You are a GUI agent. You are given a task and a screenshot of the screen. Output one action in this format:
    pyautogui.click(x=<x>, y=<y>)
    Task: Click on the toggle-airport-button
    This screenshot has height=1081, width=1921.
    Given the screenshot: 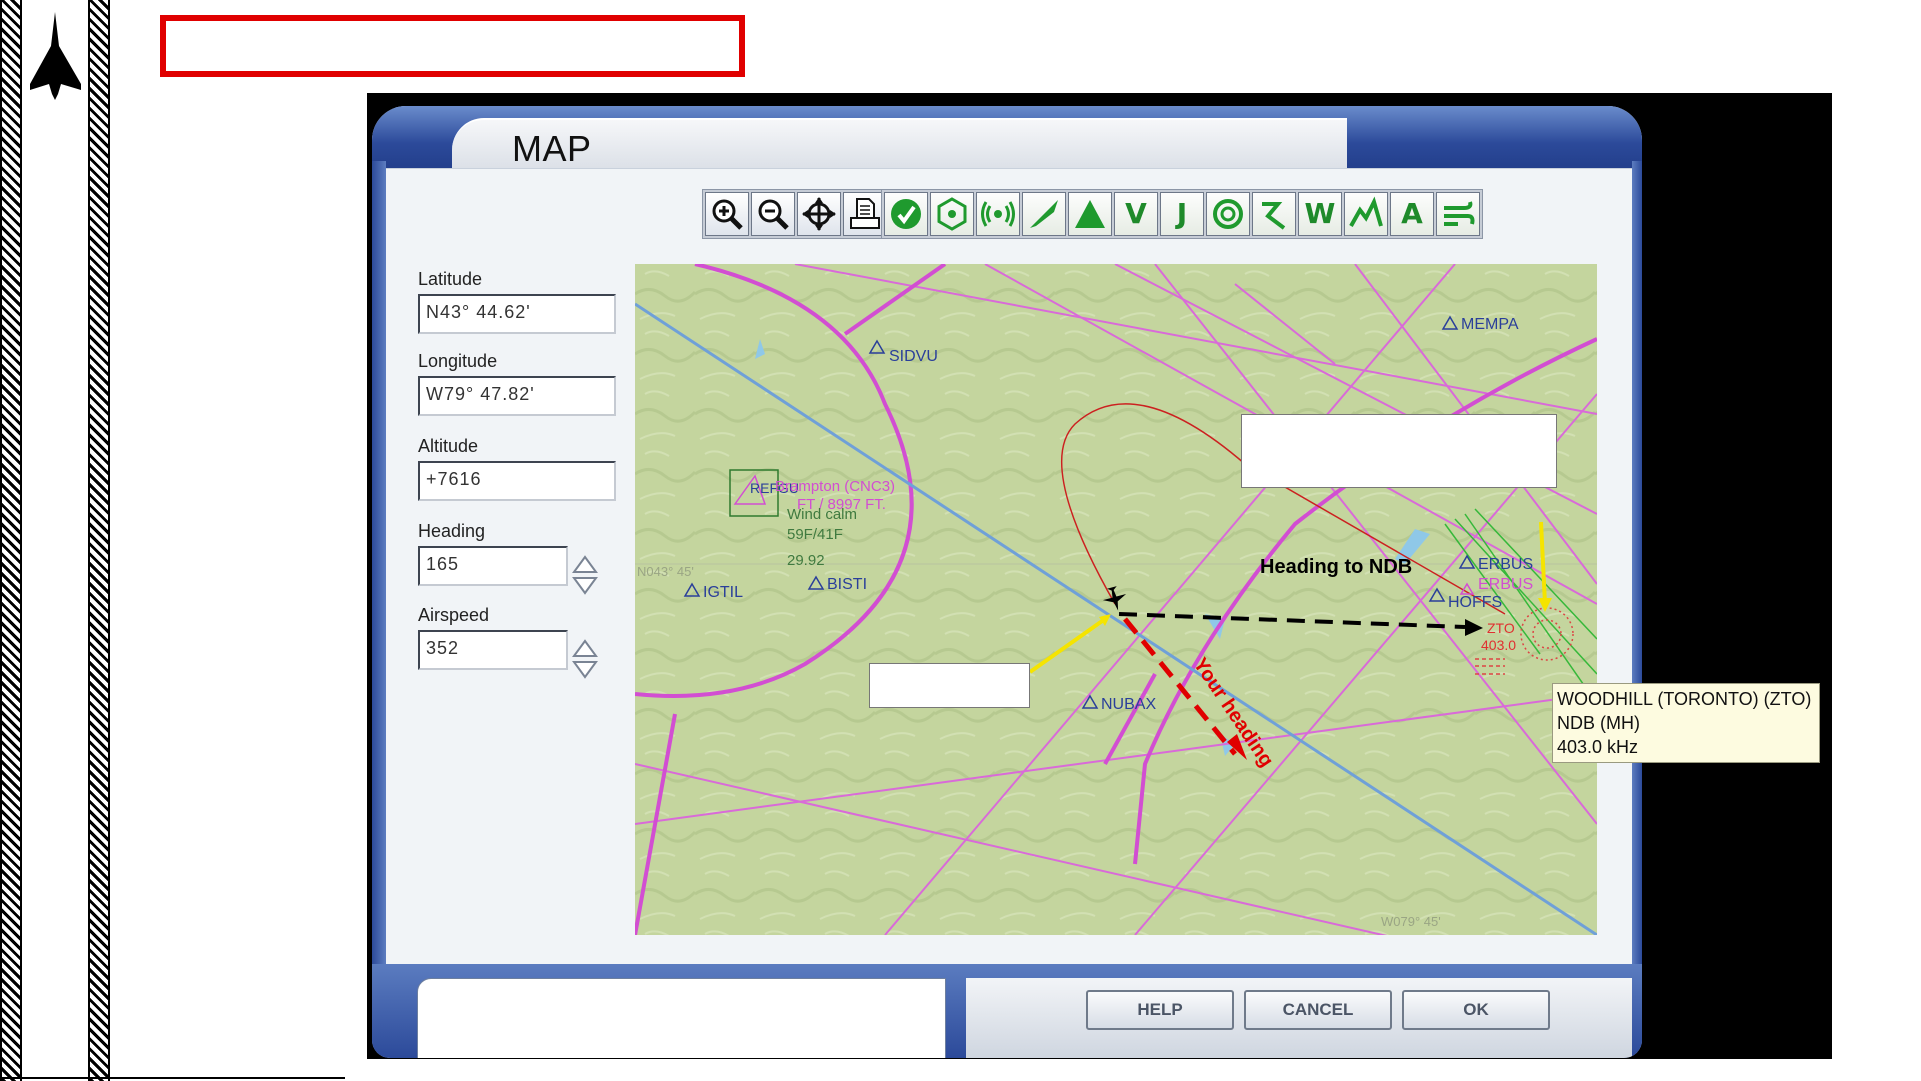 What is the action you would take?
    pyautogui.click(x=1044, y=214)
    